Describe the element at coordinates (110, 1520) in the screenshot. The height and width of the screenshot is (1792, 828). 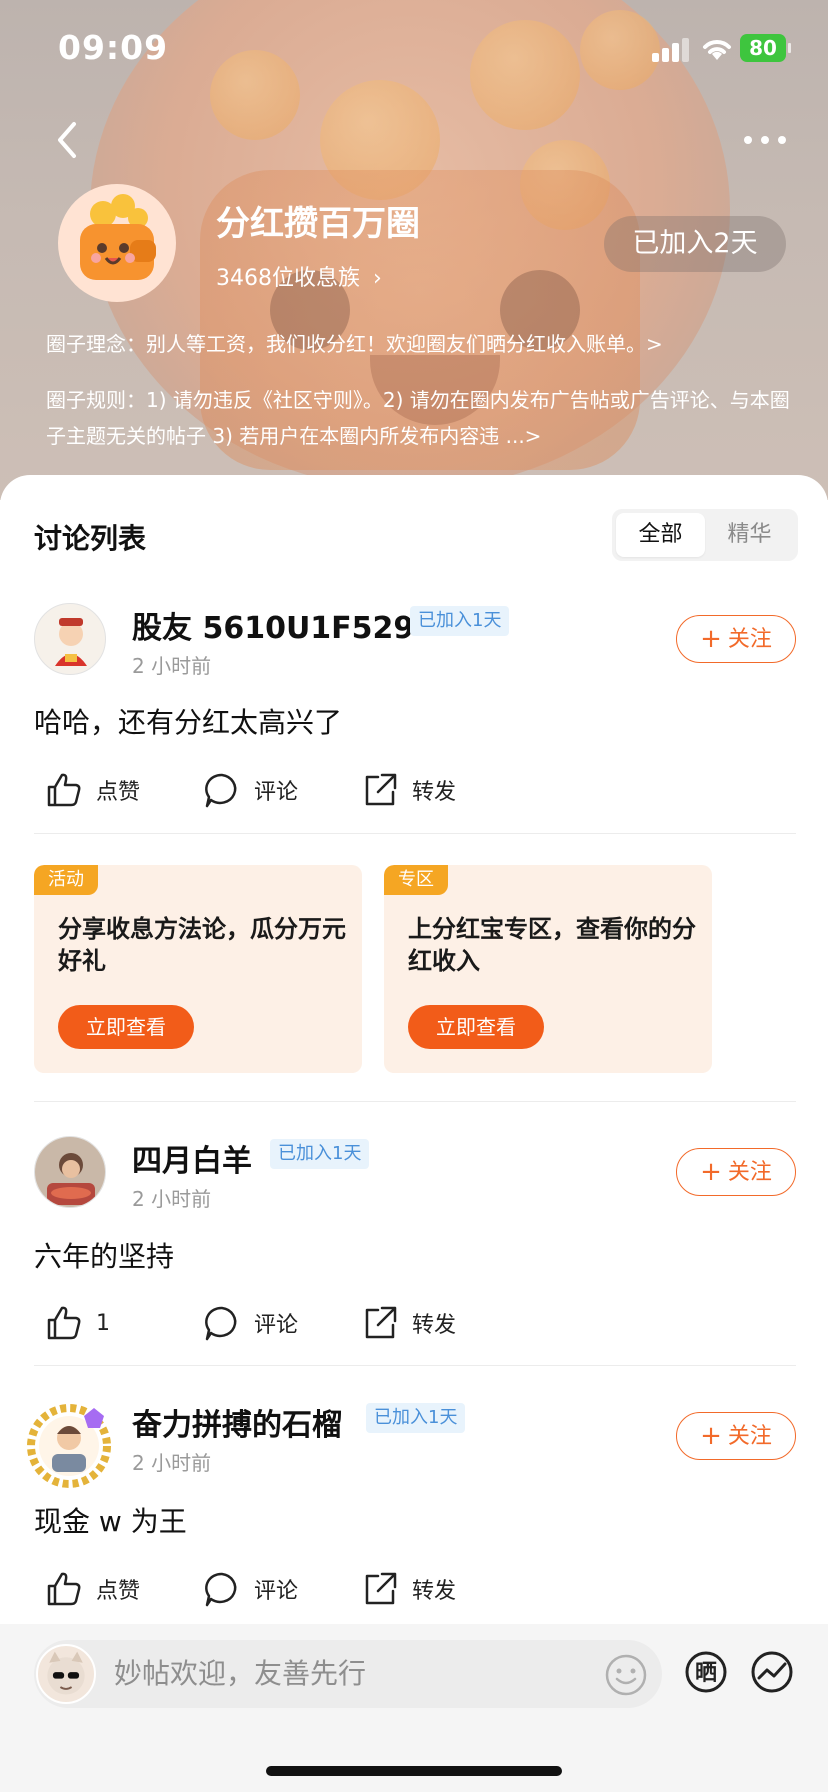
I see `post-content: 现金 w 为王` at that location.